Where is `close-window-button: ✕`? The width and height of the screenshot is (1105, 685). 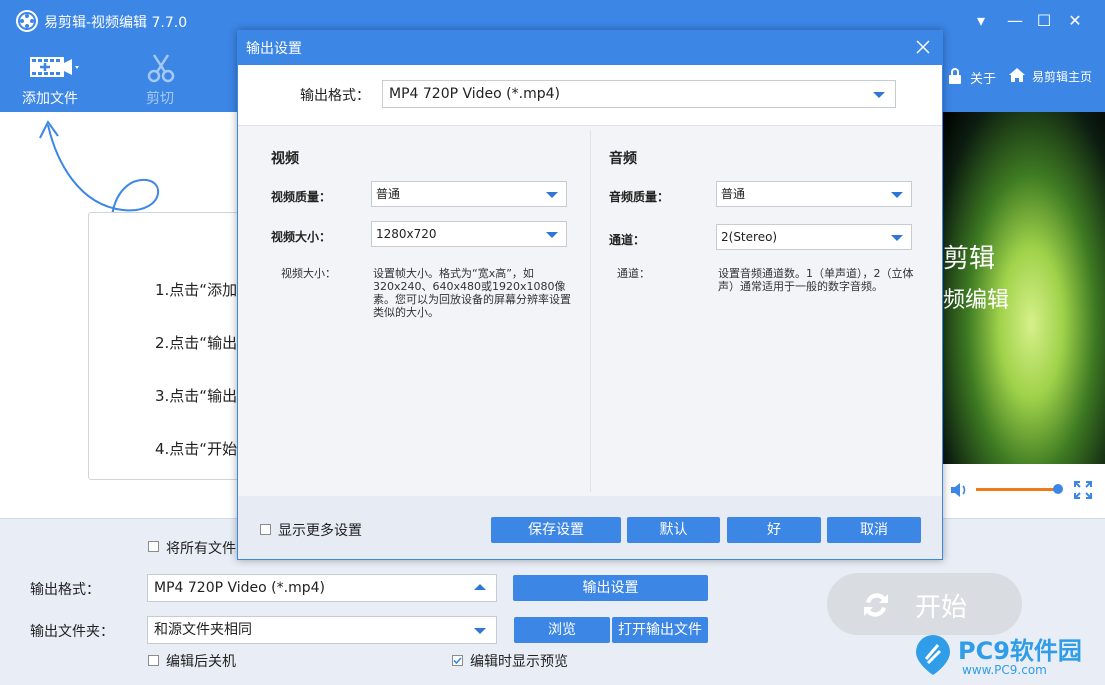
close-window-button: ✕ is located at coordinates (1075, 21).